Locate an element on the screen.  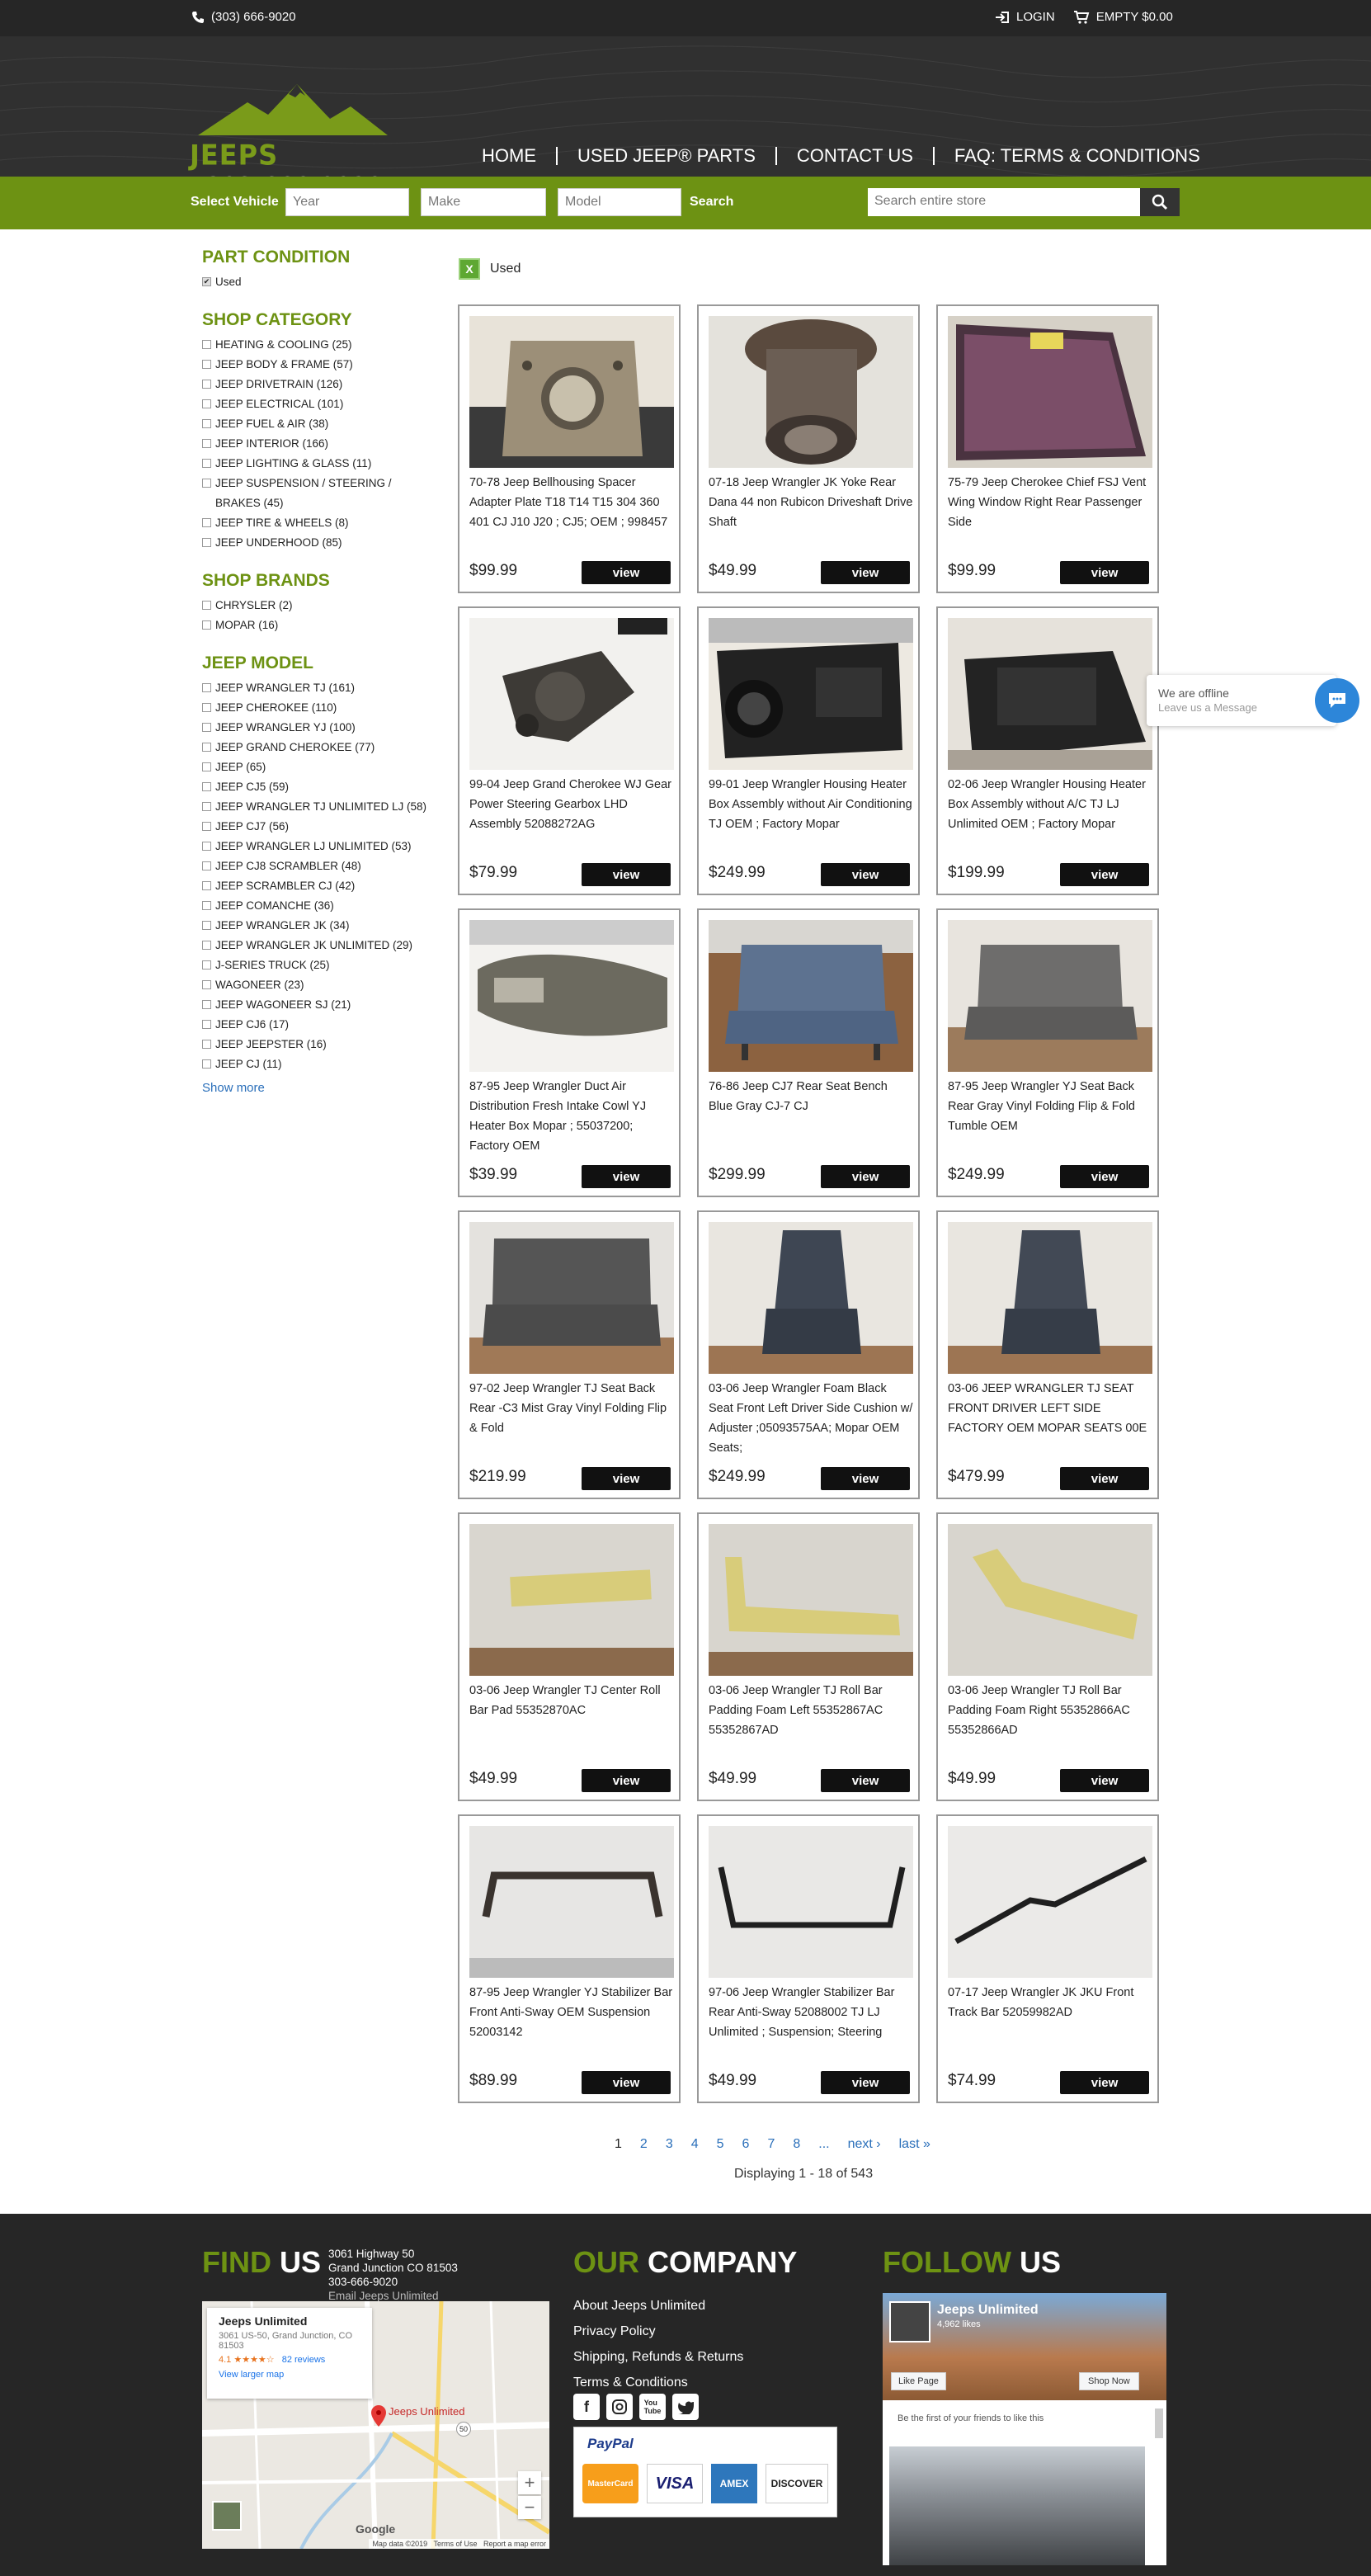
phone-link: (303) 666-9020 is located at coordinates (243, 17).